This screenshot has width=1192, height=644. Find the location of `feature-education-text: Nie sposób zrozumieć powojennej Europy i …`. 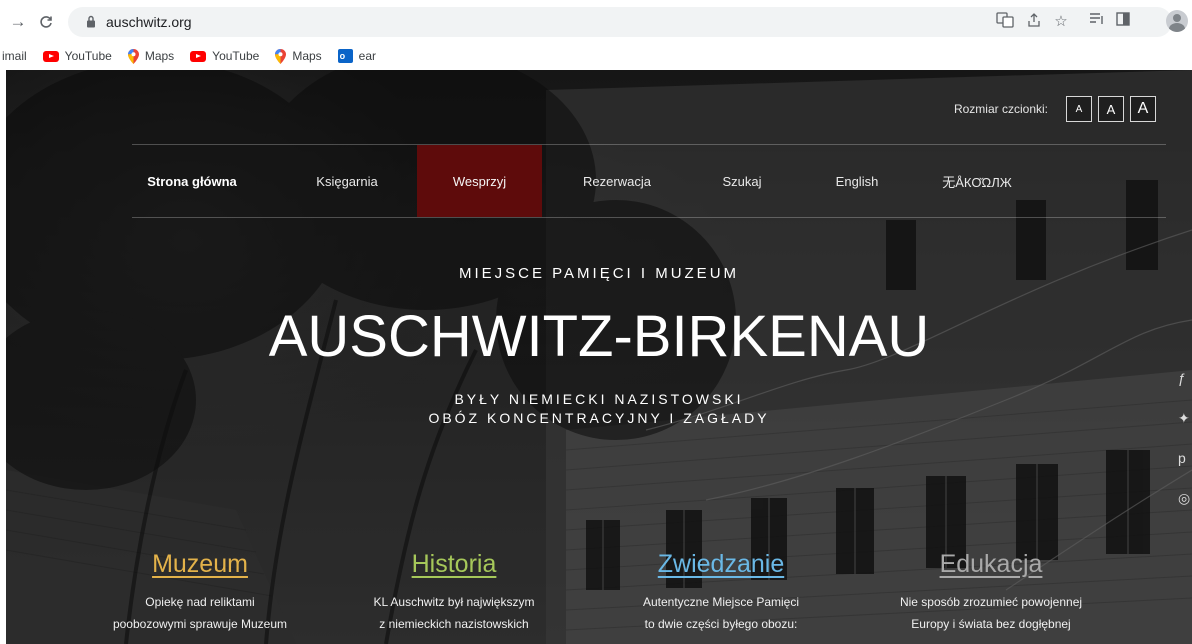

feature-education-text: Nie sposób zrozumieć powojennej Europy i … is located at coordinates (991, 613).